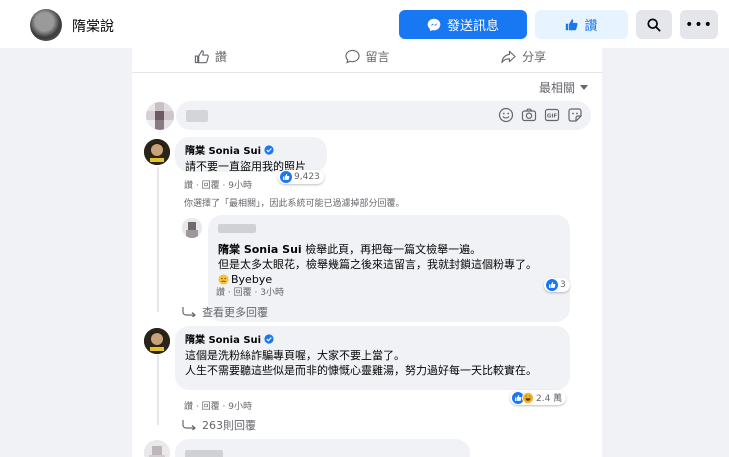  I want to click on reply-line-1: 隋棠 Sonia Sui 檢舉此頁，再把每一篇文檢舉一遍。, so click(389, 249).